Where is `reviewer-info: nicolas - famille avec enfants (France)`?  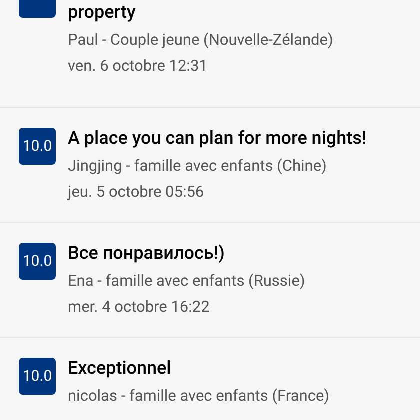 reviewer-info: nicolas - famille avec enfants (France) is located at coordinates (199, 396).